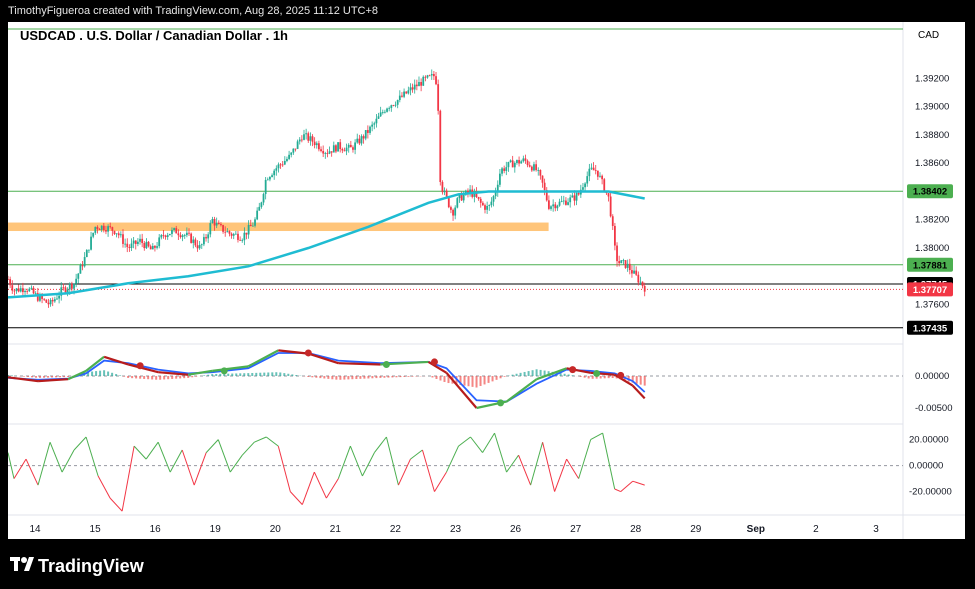 The image size is (975, 589). What do you see at coordinates (932, 107) in the screenshot?
I see `price-tick-label: 1.39000` at bounding box center [932, 107].